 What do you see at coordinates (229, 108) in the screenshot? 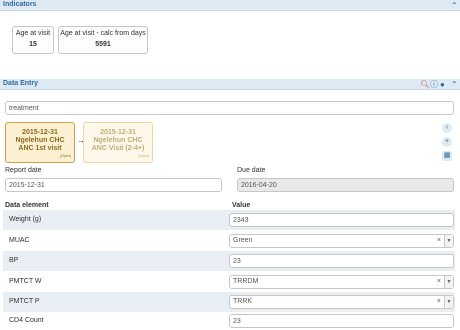
I see `program-stage-input` at bounding box center [229, 108].